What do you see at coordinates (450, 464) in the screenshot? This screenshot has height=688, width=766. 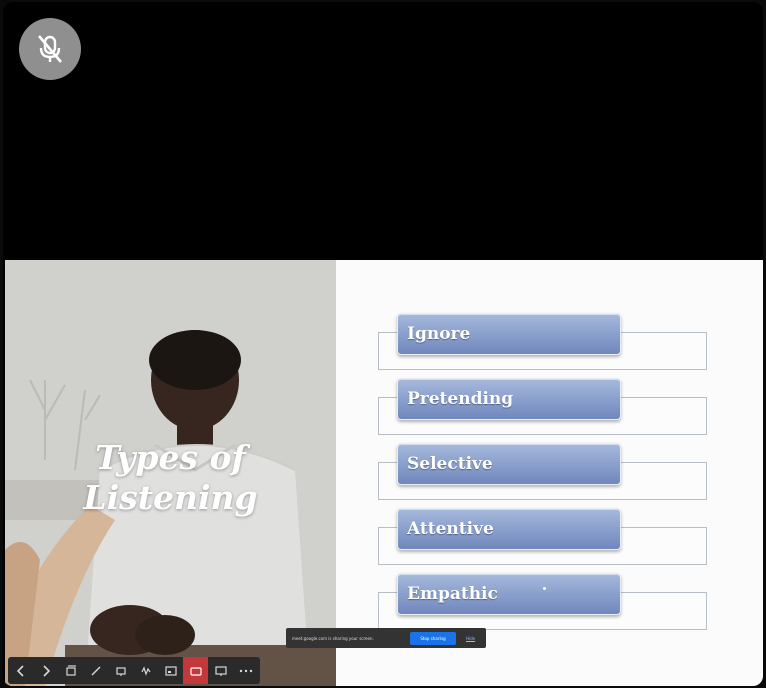 I see `type-label: Selective` at bounding box center [450, 464].